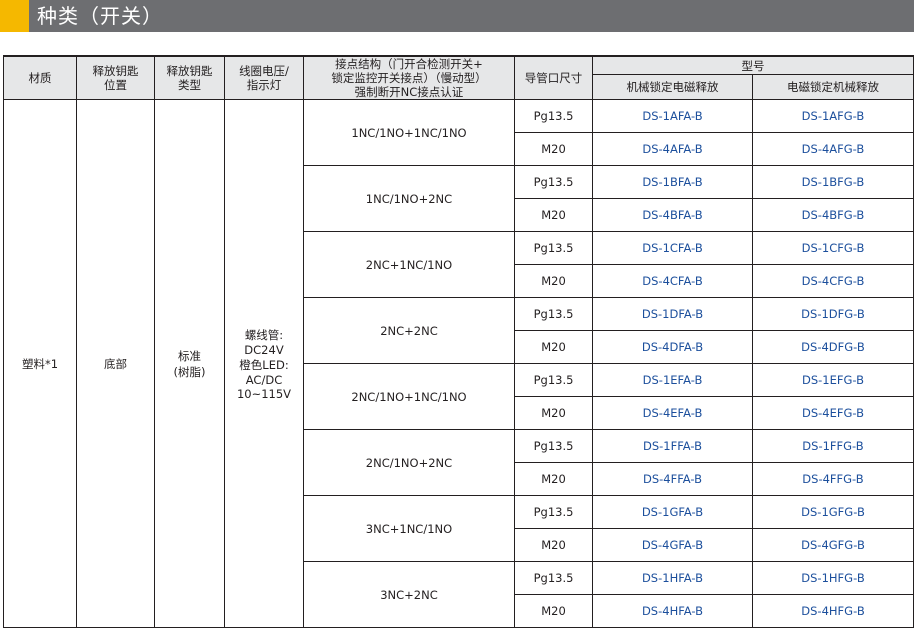 This screenshot has width=917, height=635. What do you see at coordinates (833, 512) in the screenshot?
I see `cell-model-elec-lock: DS-1GFG-B` at bounding box center [833, 512].